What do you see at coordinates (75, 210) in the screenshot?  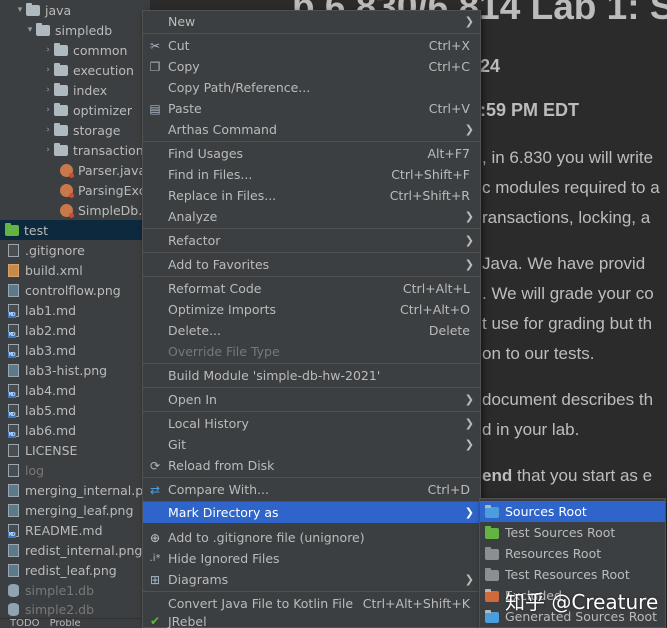 I see `tree-item-simpledb-java: SimpleDb.ja` at bounding box center [75, 210].